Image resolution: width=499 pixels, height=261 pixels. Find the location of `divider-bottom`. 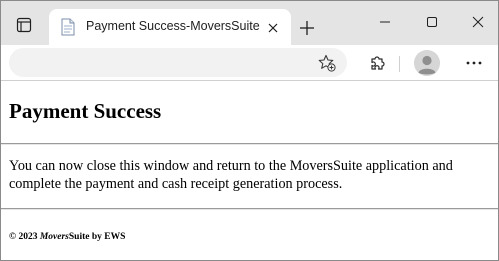

divider-bottom is located at coordinates (249, 209).